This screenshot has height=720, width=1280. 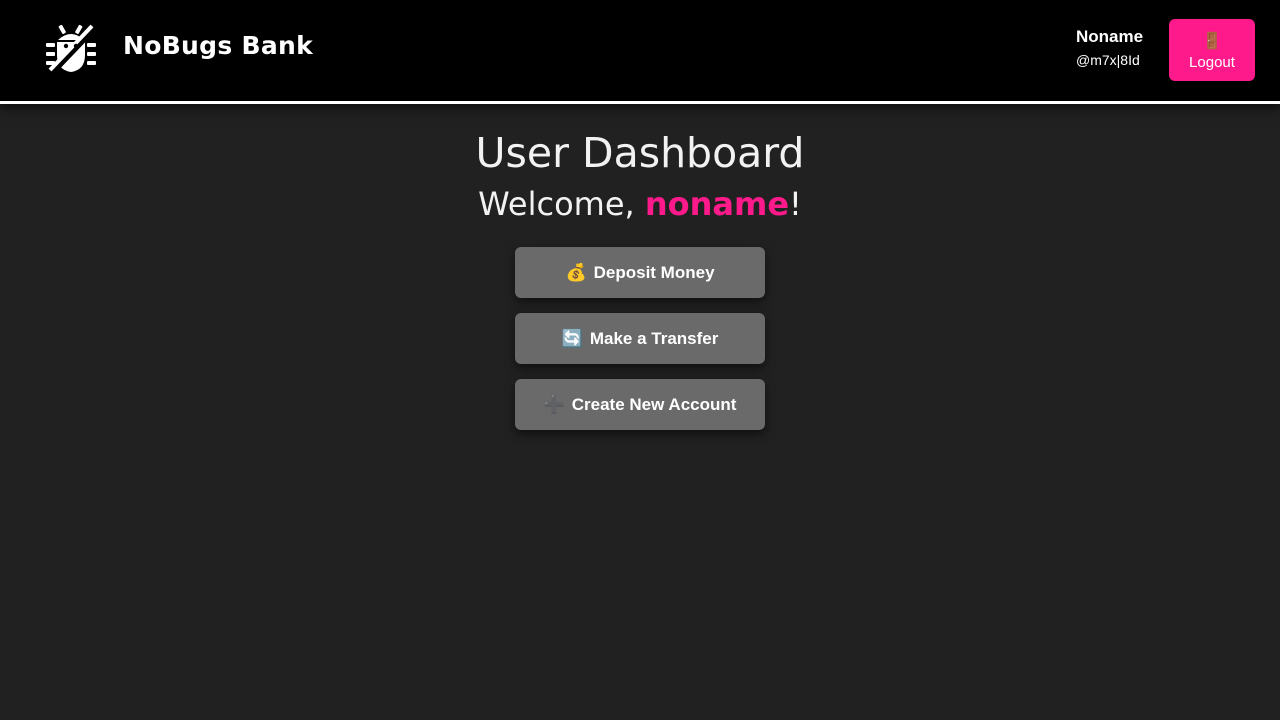 I want to click on user-info: Noname @m7x|8Id, so click(x=1116, y=49).